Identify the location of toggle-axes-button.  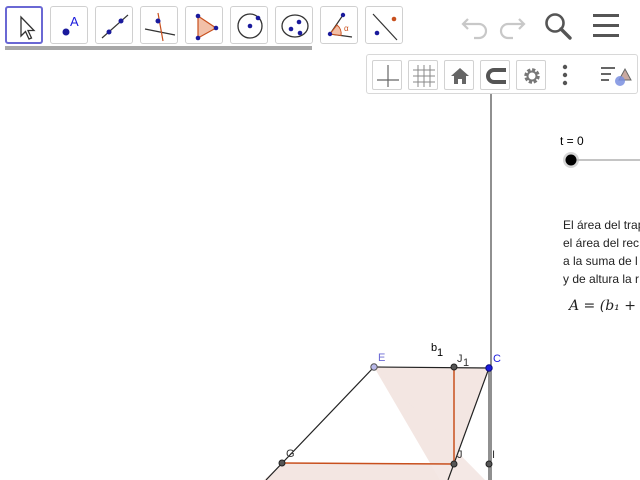
(387, 75).